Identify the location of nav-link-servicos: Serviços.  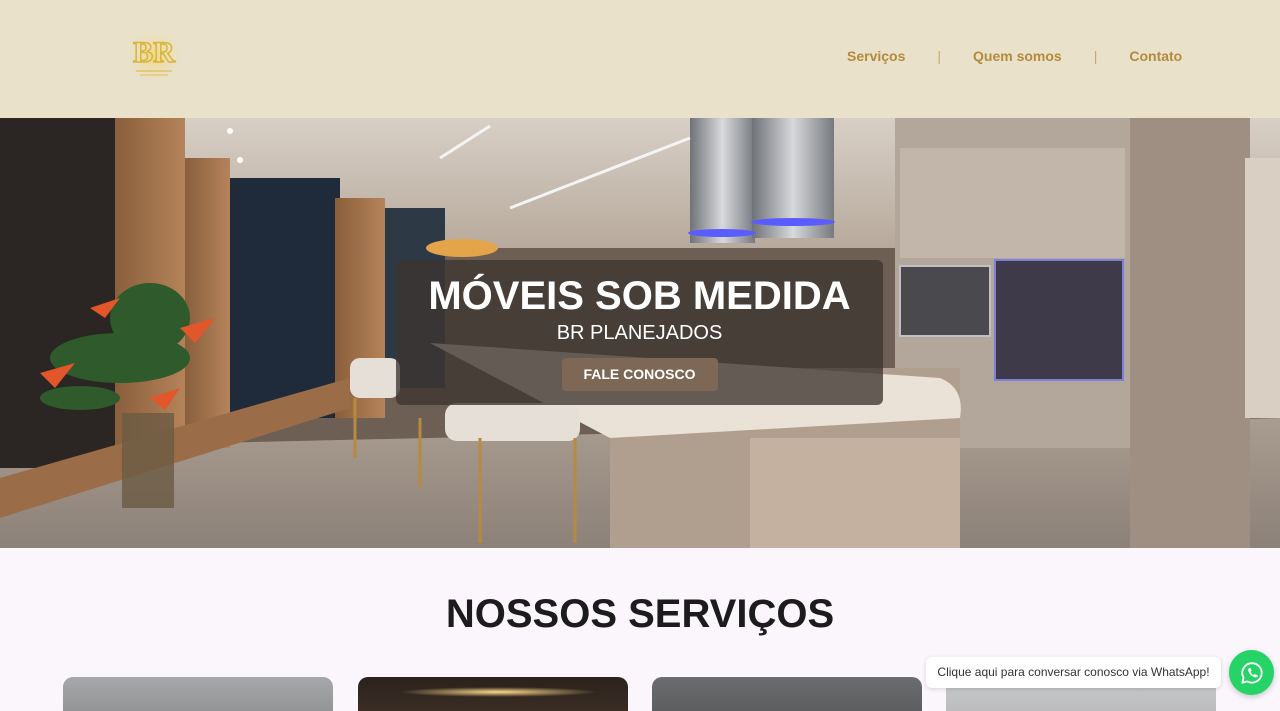
(876, 56).